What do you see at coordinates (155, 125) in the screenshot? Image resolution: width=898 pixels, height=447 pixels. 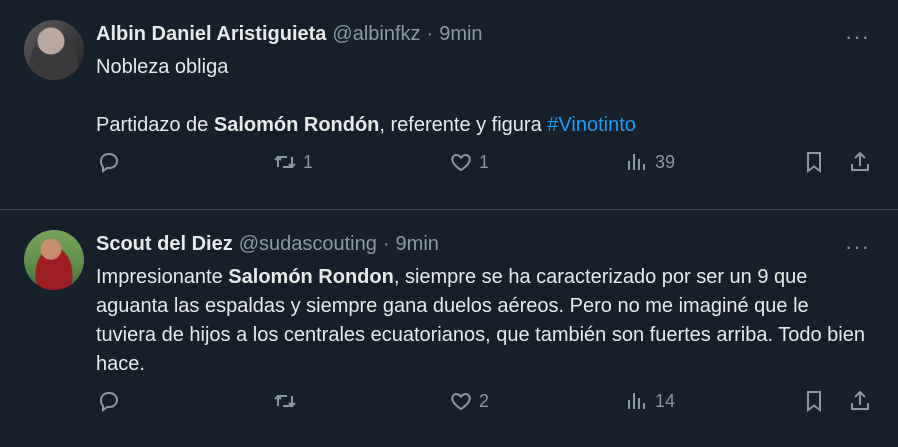 I see `text-segment: Partidazo de` at bounding box center [155, 125].